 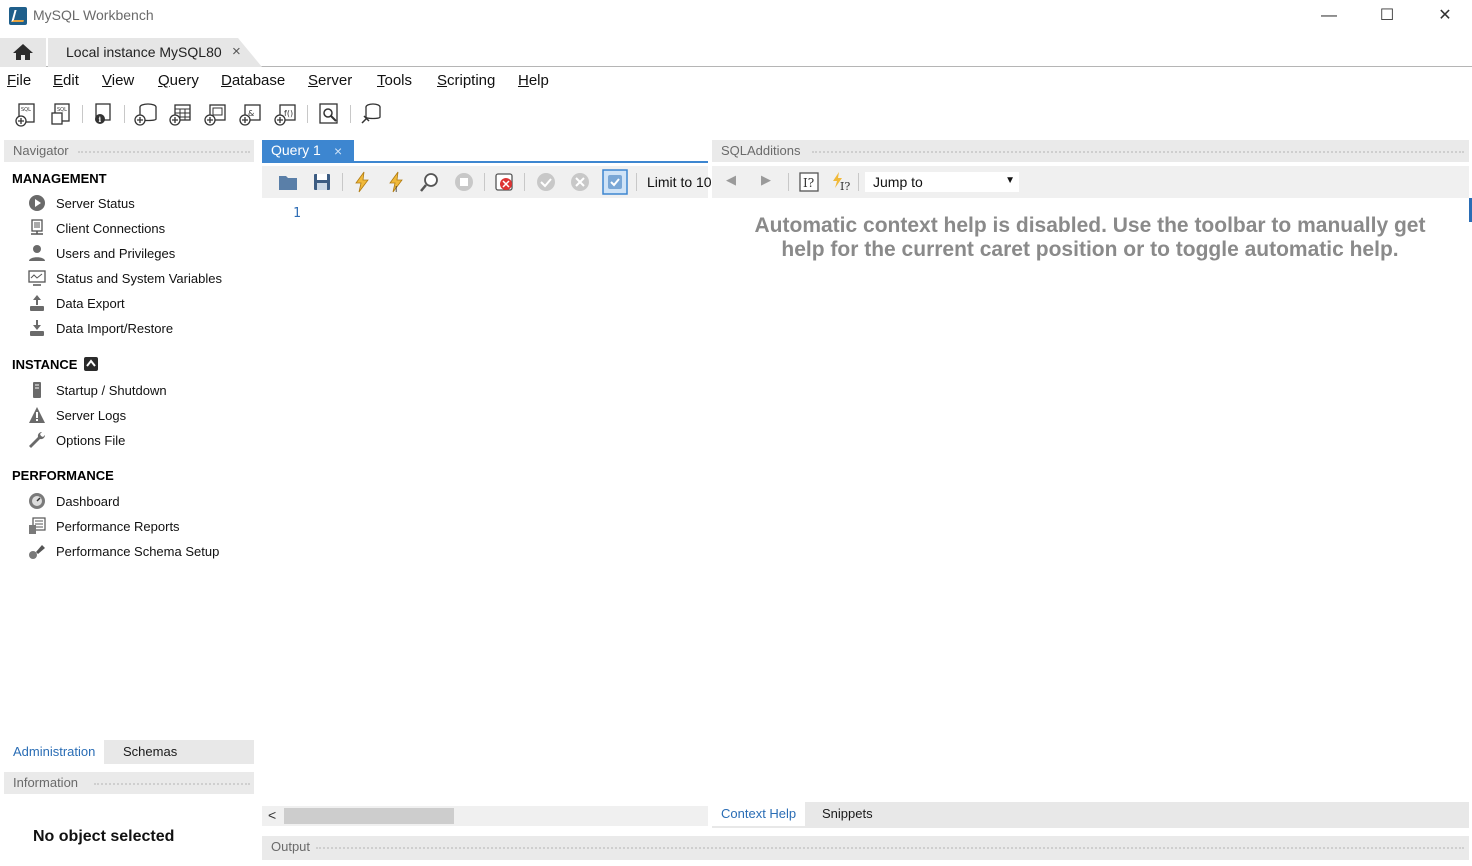 I want to click on information-header: Information, so click(x=129, y=783).